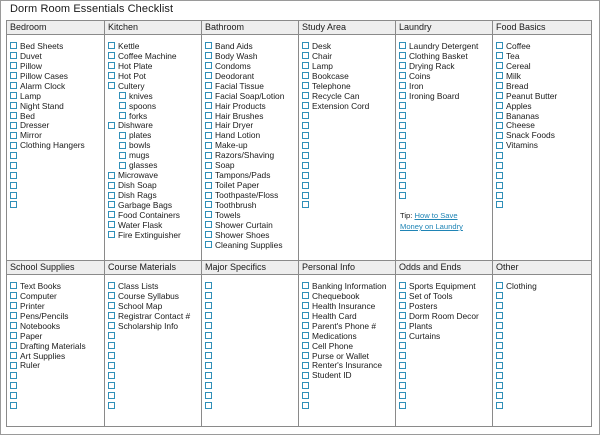 This screenshot has width=600, height=435. What do you see at coordinates (436, 215) in the screenshot?
I see `tip-link-line1: How to Save` at bounding box center [436, 215].